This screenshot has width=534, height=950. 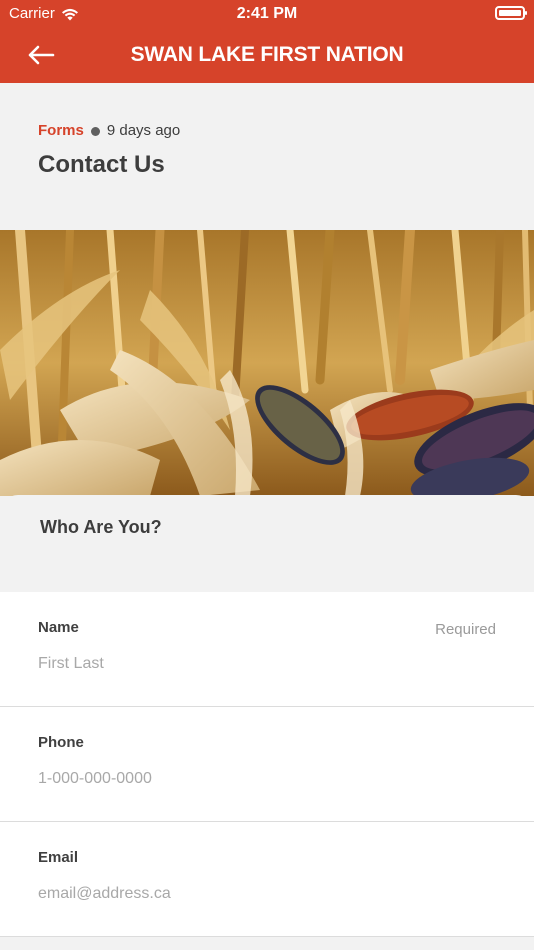 I want to click on phone-input, so click(x=267, y=779).